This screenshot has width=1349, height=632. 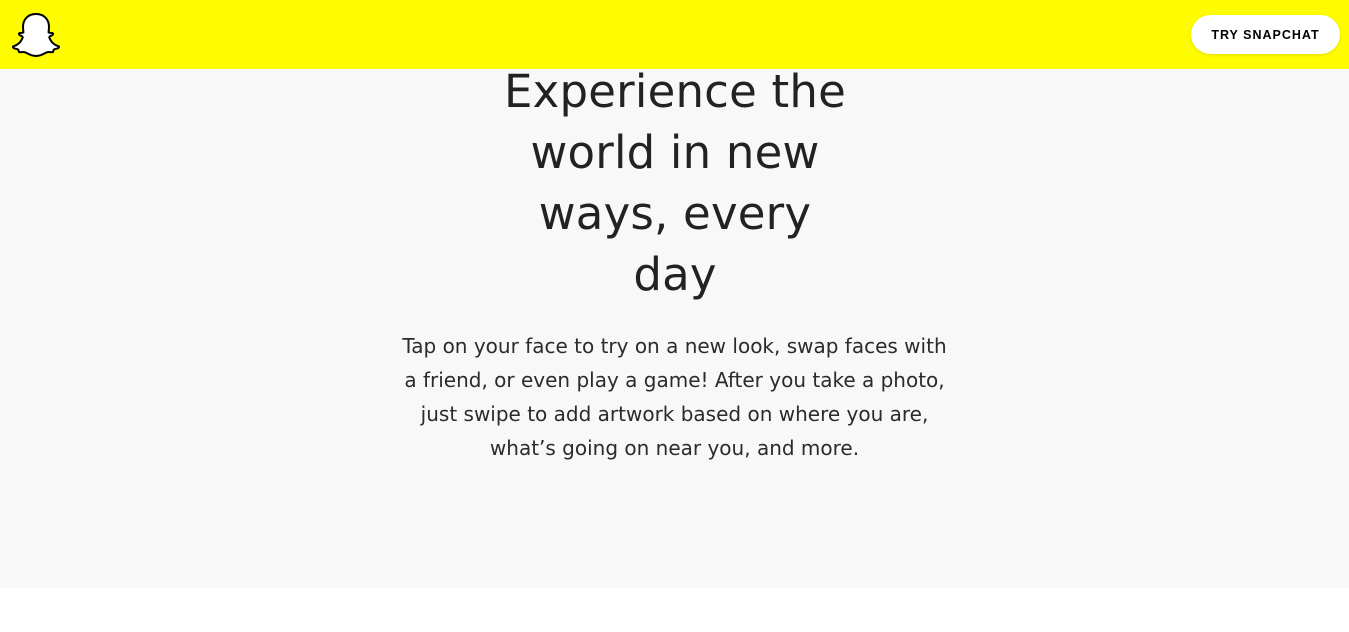 I want to click on headline-line: ways, every, so click(x=675, y=213).